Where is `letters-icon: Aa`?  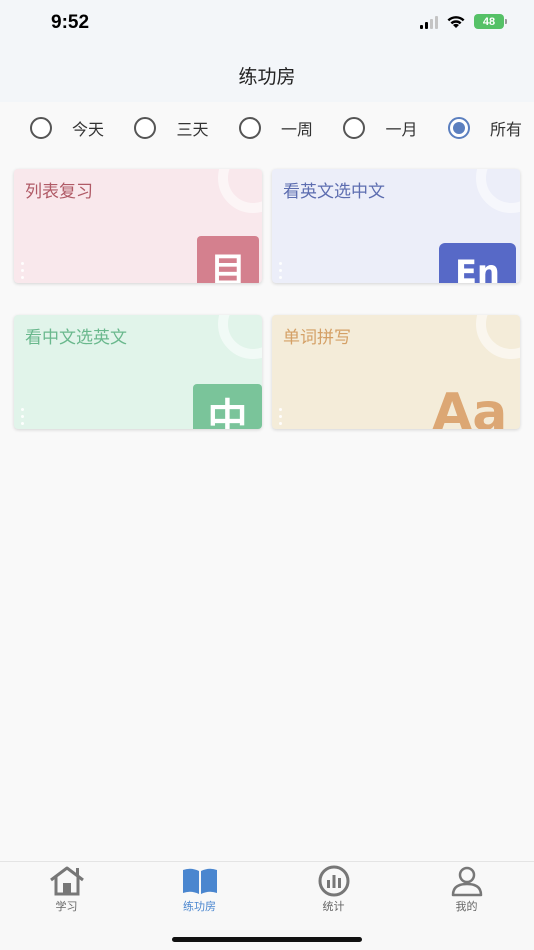
letters-icon: Aa is located at coordinates (476, 406).